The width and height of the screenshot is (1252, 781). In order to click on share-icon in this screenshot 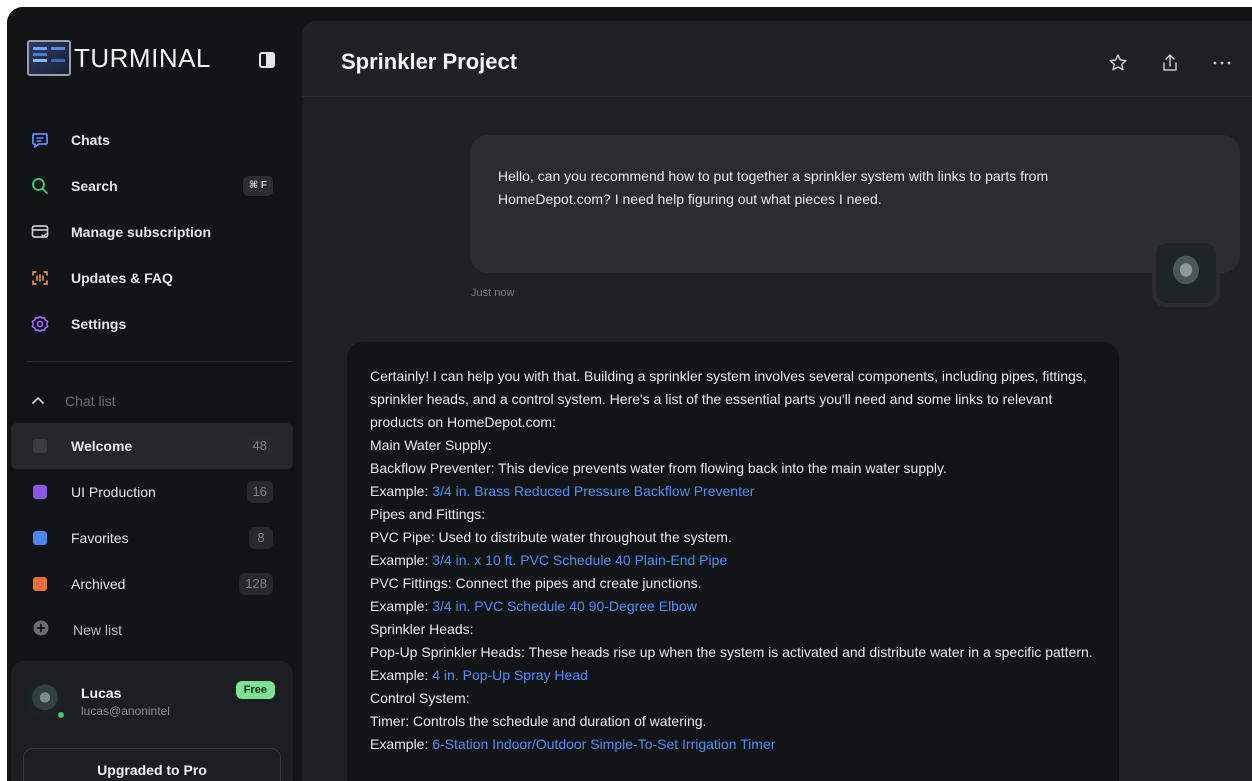, I will do `click(1170, 63)`.